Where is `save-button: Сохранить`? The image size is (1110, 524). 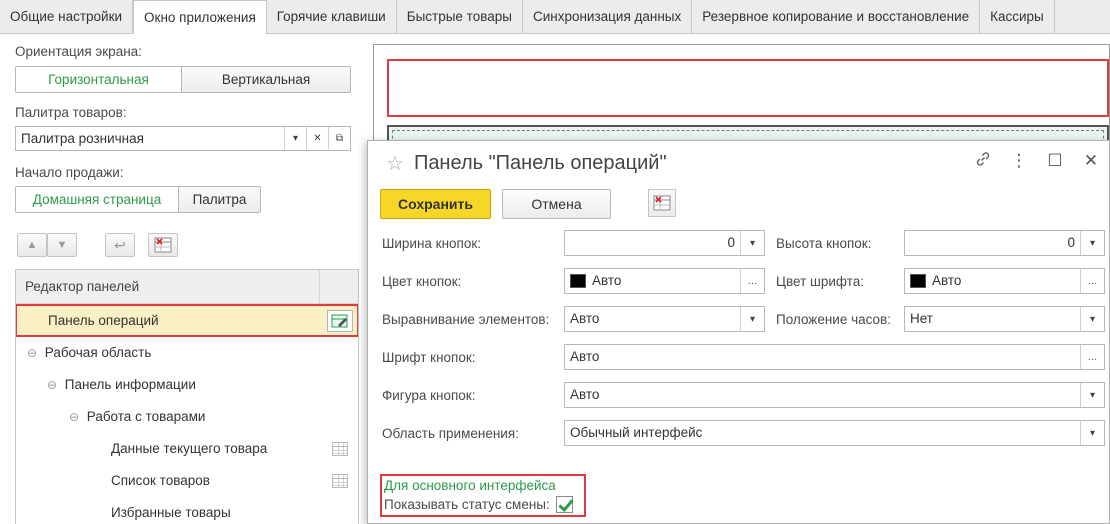
save-button: Сохранить is located at coordinates (435, 204).